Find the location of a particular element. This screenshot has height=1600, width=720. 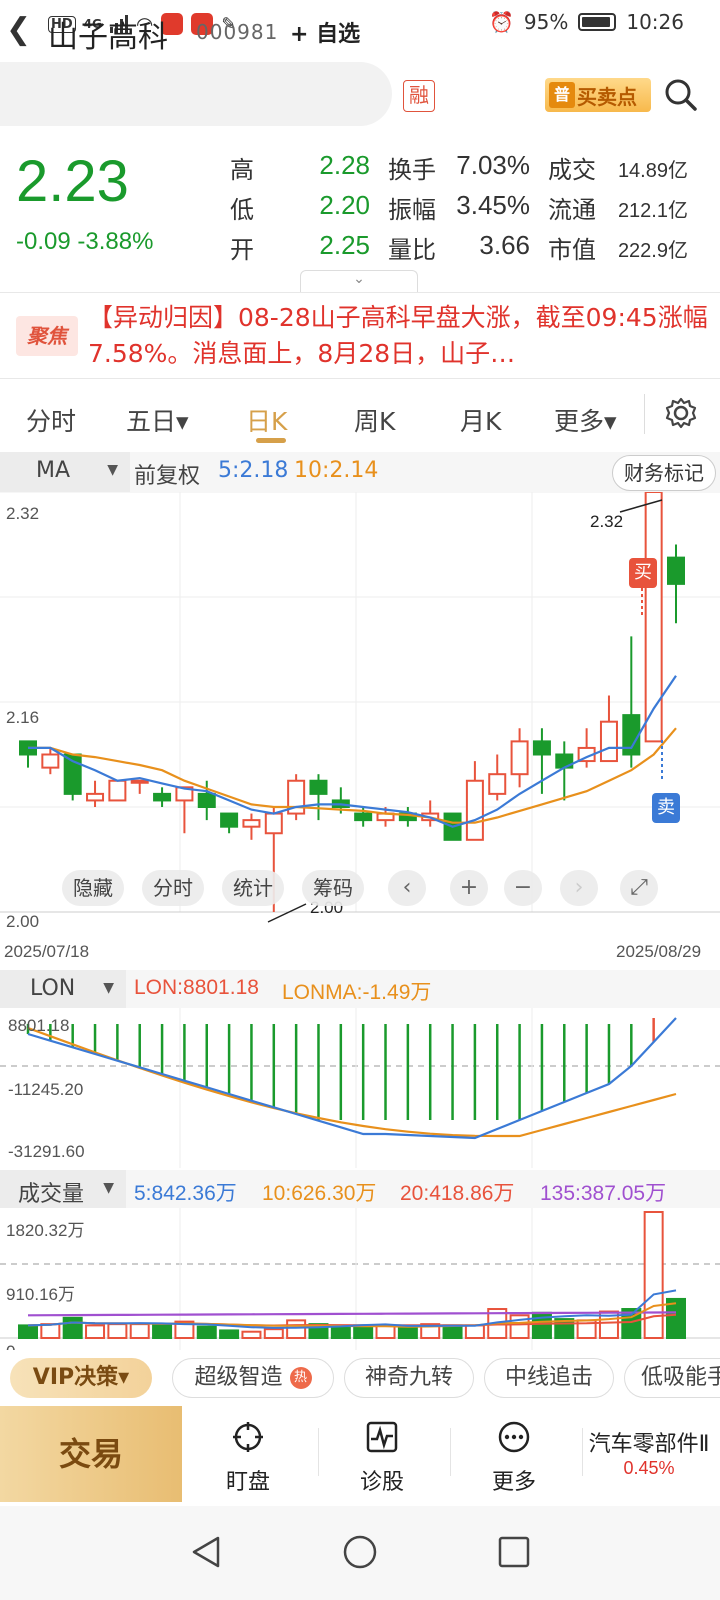

sector-widget: 汽车零部件Ⅱ 0.45% is located at coordinates (649, 1443).